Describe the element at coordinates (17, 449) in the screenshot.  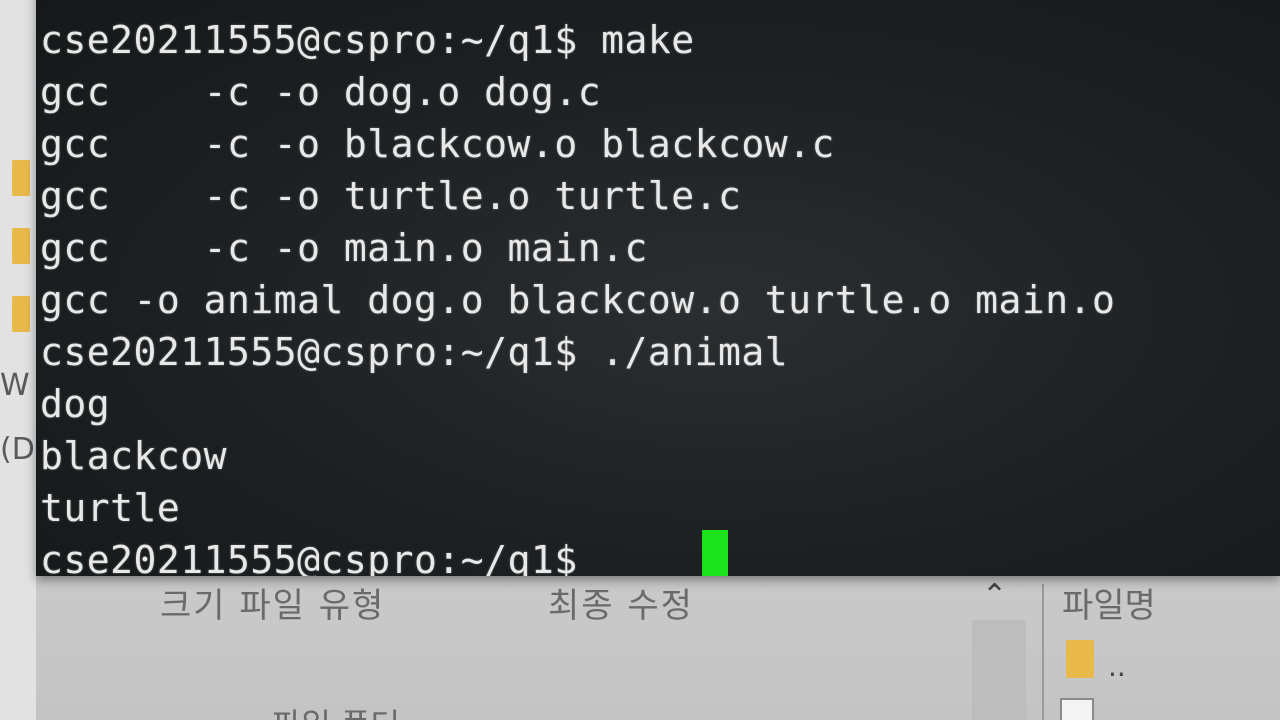
I see `left-panel-label: (D` at that location.